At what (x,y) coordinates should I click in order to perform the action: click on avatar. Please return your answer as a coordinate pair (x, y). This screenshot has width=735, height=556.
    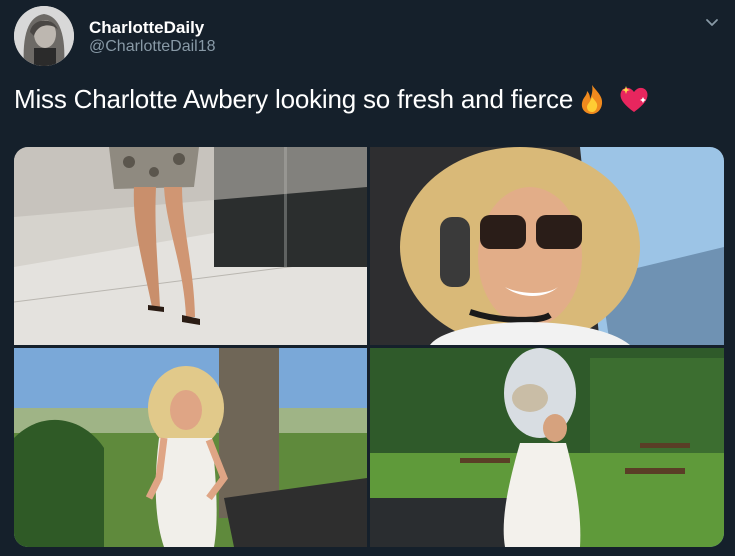
    Looking at the image, I should click on (44, 36).